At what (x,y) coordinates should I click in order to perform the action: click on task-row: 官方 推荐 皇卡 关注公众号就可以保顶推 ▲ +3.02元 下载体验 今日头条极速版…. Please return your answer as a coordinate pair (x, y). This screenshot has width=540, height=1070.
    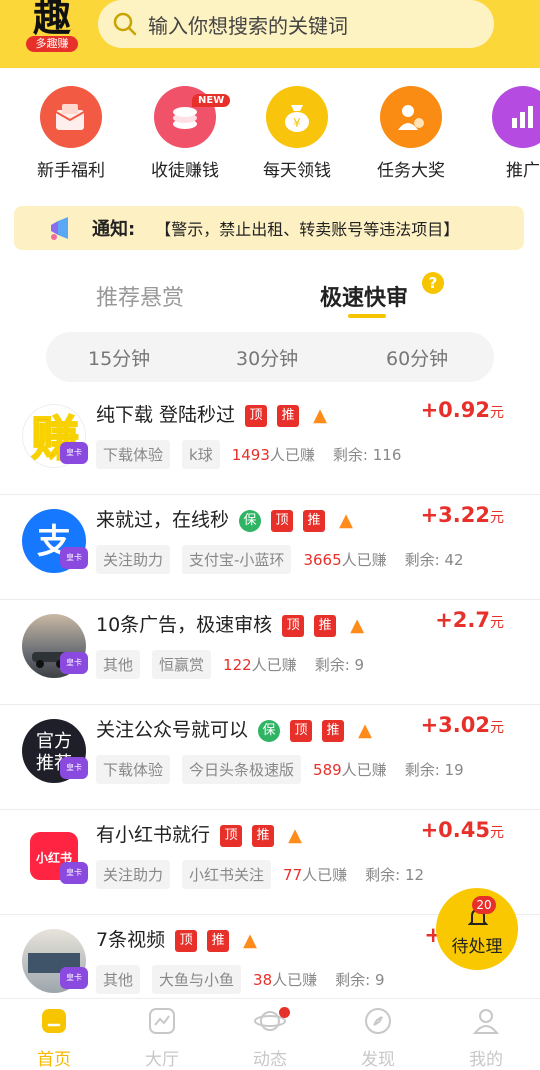
    Looking at the image, I should click on (270, 757).